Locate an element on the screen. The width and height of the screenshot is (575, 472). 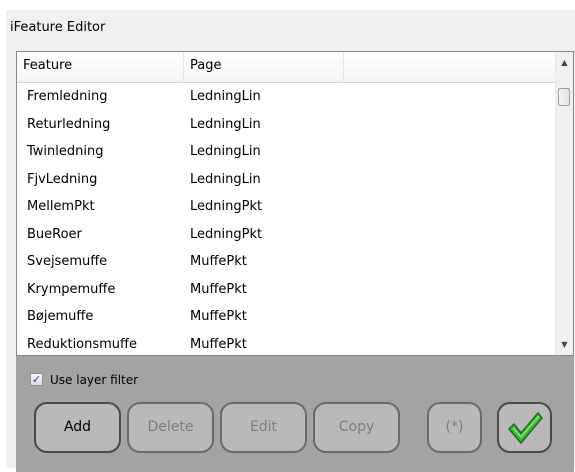
vertical-scrollbar: ▲ ▼ is located at coordinates (564, 203).